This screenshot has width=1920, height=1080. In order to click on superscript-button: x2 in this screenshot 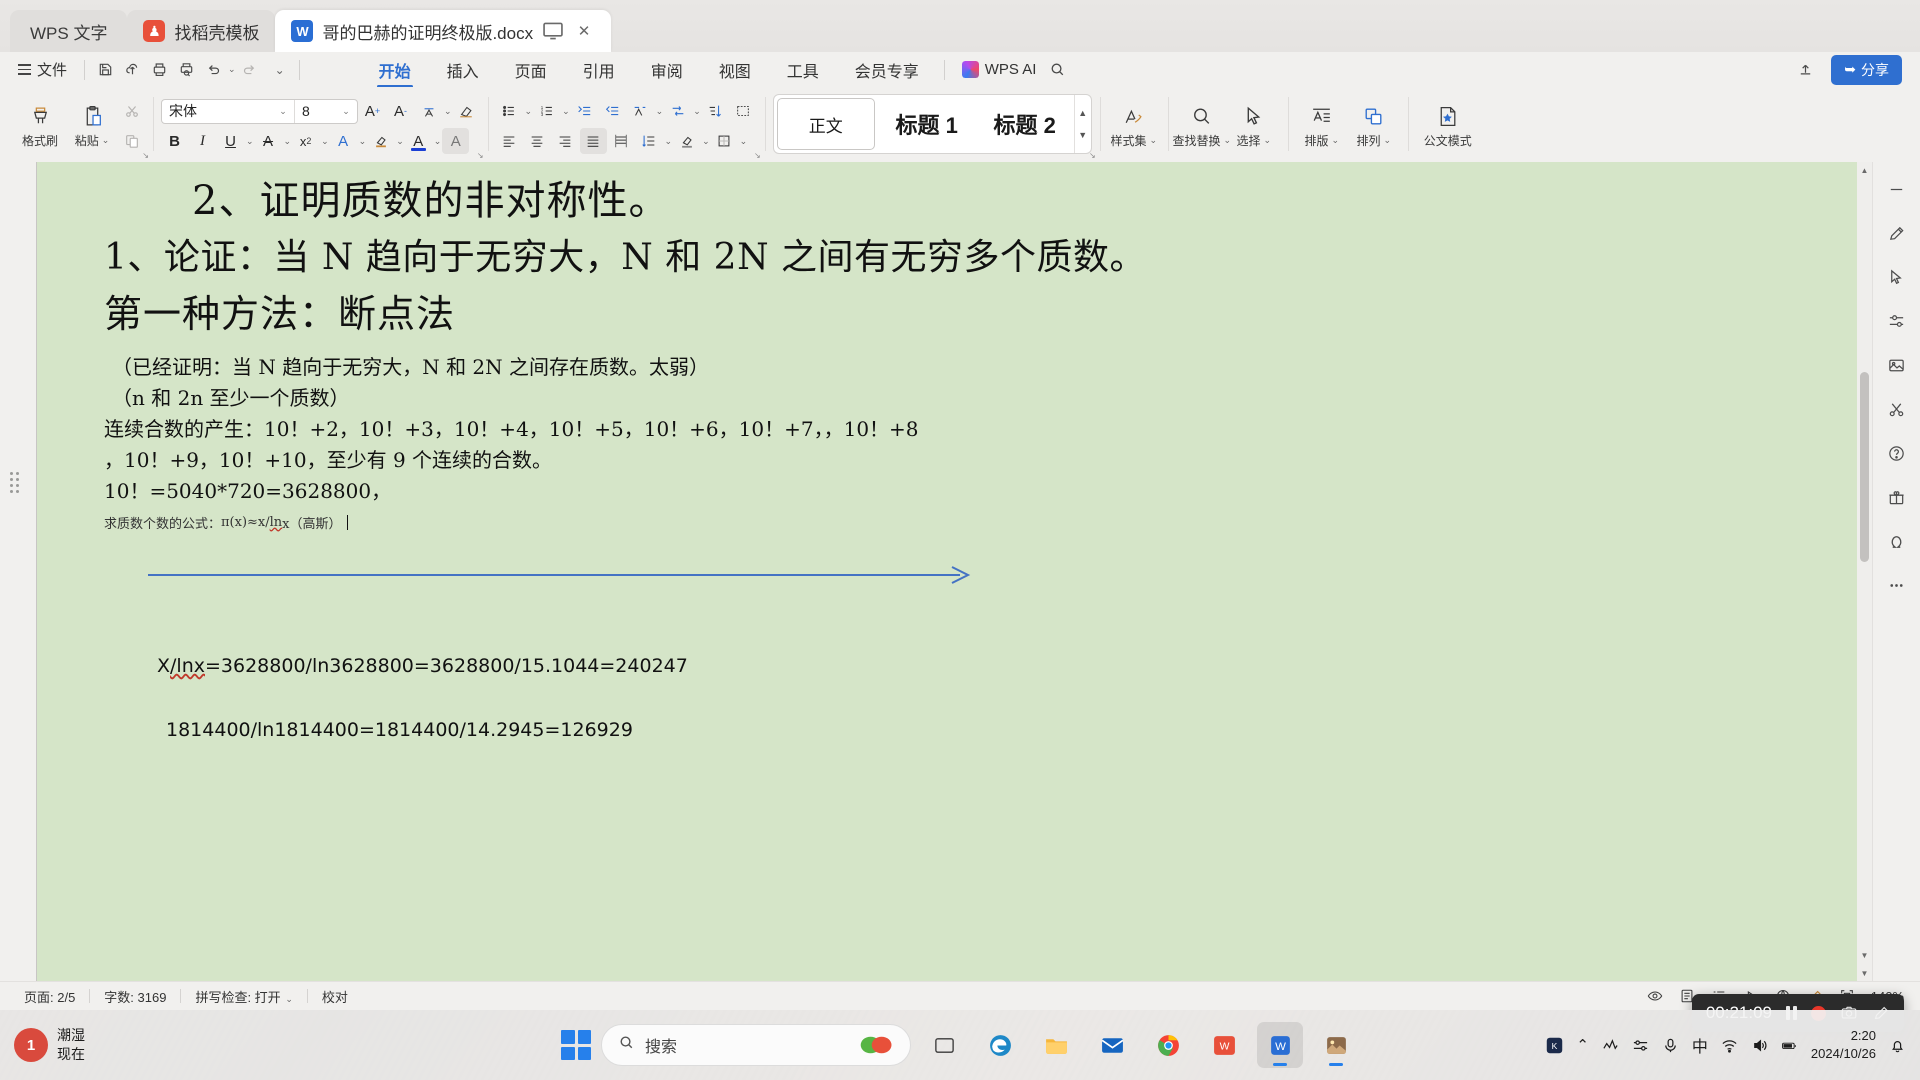, I will do `click(305, 141)`.